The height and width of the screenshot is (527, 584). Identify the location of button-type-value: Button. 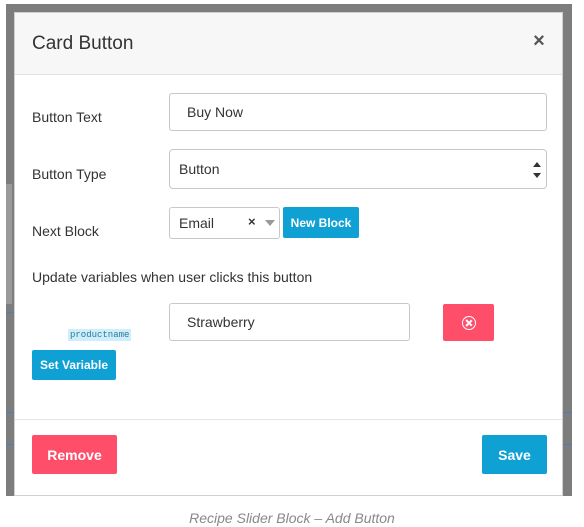
(199, 169).